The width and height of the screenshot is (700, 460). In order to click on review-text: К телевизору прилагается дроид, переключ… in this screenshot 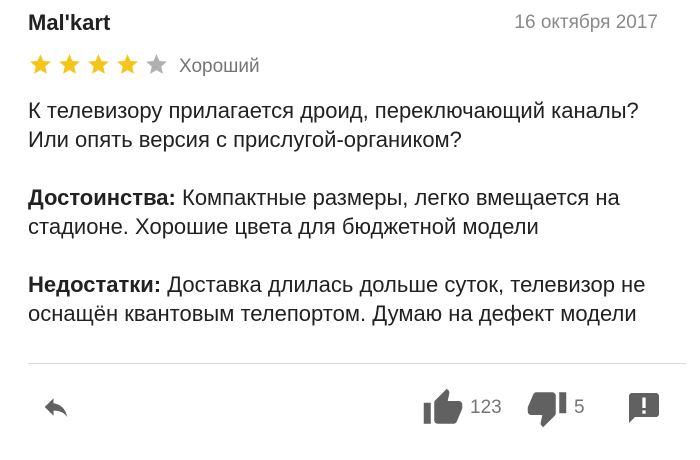, I will do `click(333, 125)`.